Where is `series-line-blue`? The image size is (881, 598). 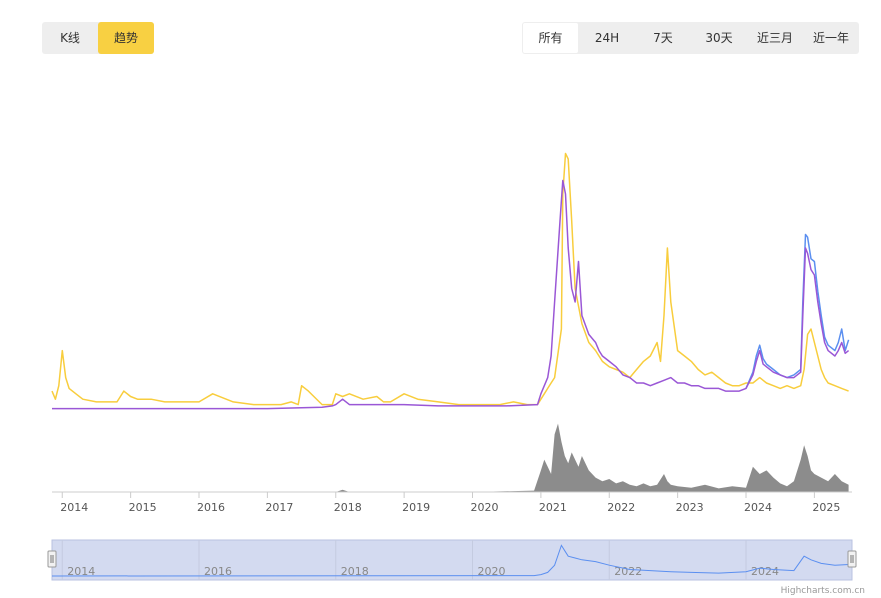 series-line-blue is located at coordinates (797, 311).